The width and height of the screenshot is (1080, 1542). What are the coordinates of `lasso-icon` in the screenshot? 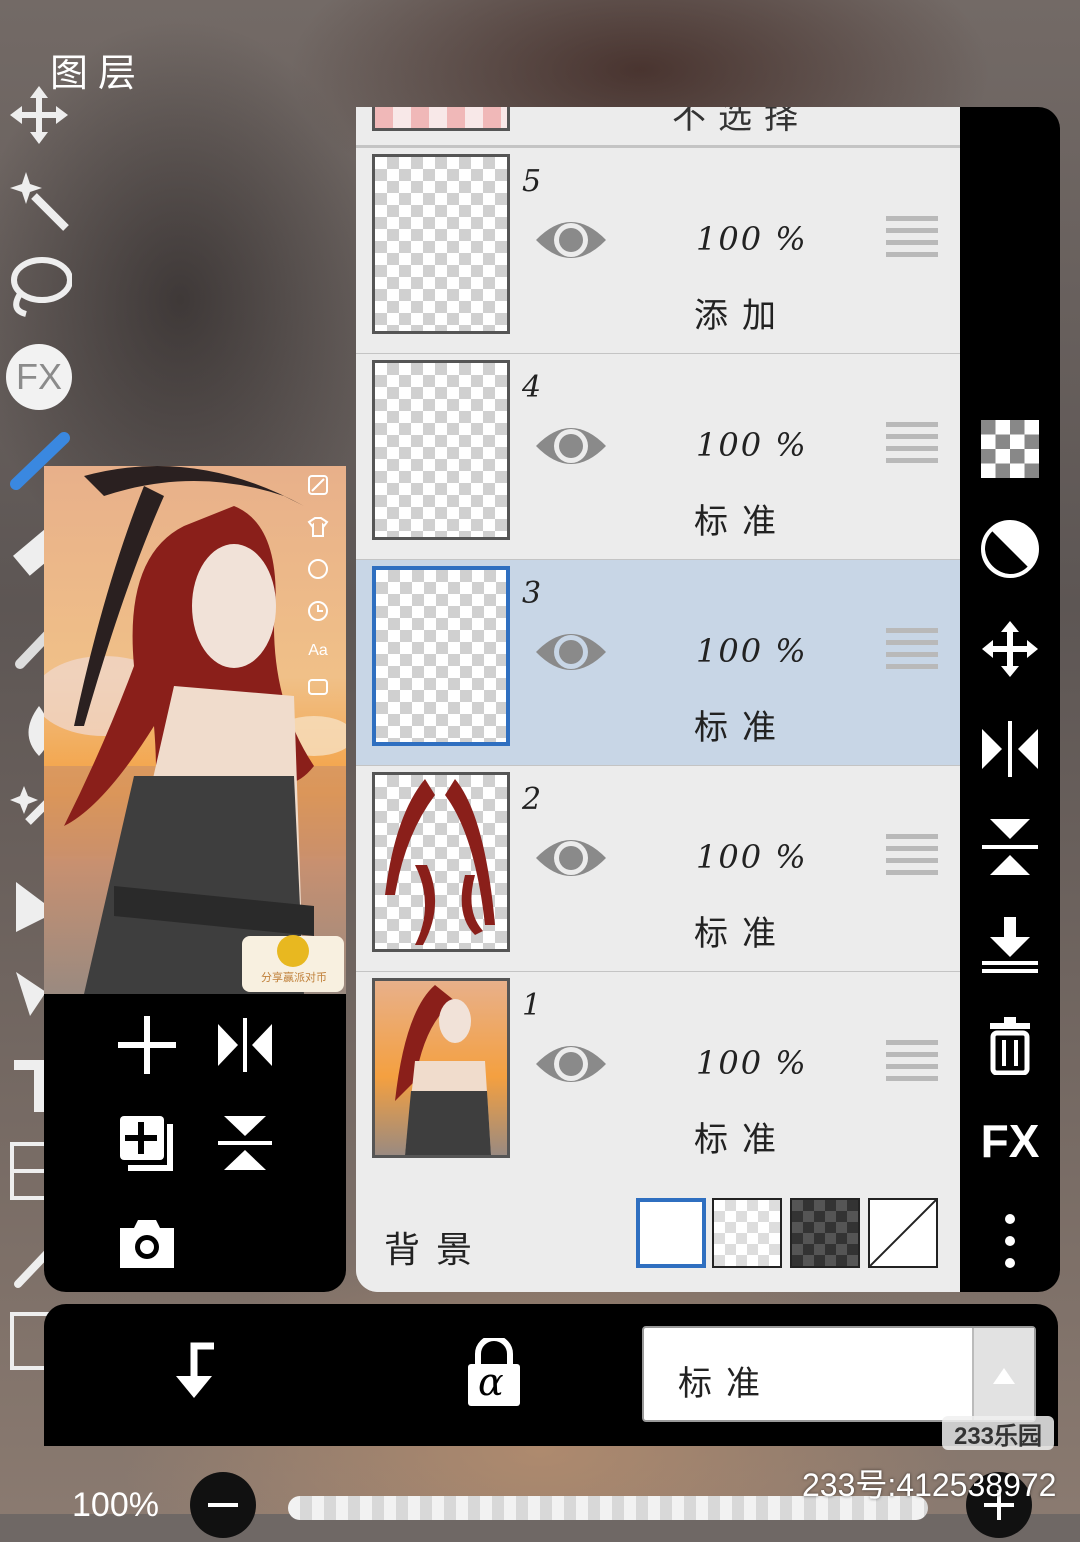 It's located at (39, 287).